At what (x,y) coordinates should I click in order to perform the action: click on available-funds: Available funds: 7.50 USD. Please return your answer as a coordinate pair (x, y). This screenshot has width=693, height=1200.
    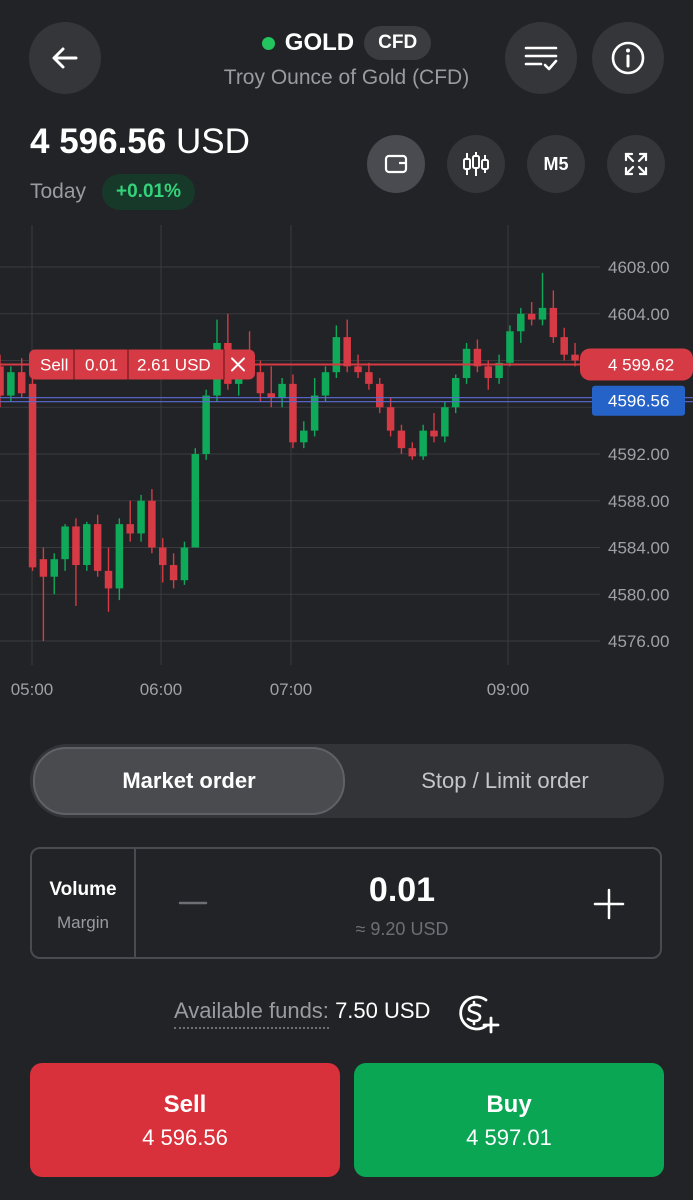
    Looking at the image, I should click on (302, 1013).